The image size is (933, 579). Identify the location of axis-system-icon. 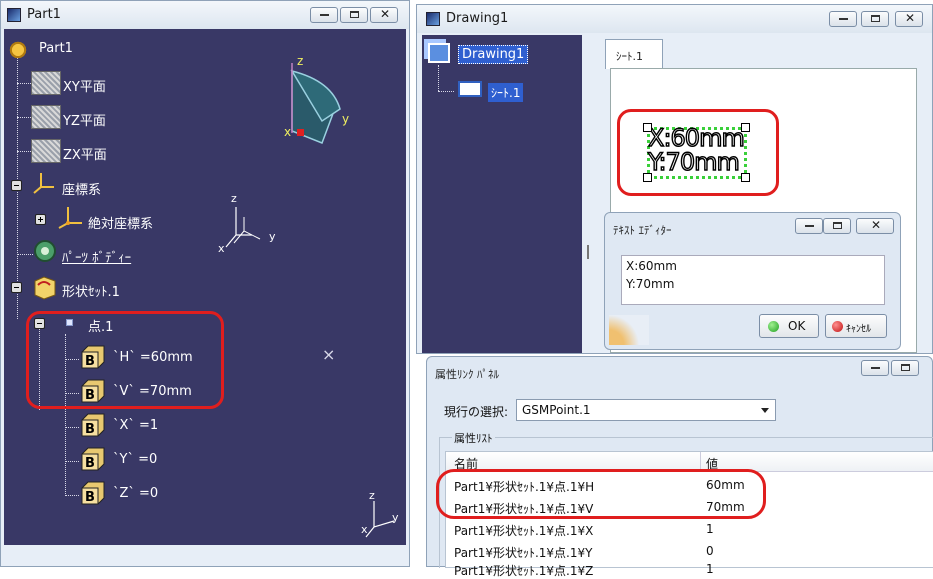
(43, 183).